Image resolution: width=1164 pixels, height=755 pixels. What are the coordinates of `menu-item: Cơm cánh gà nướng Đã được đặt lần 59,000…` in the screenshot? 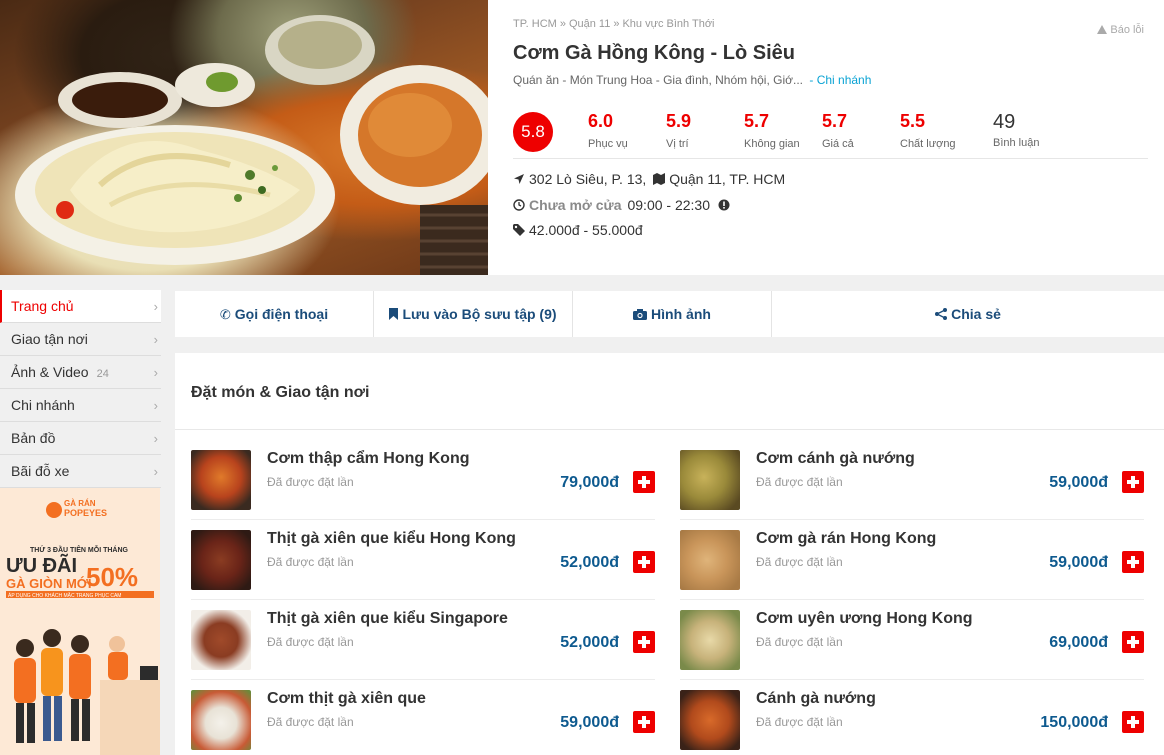 It's located at (912, 490).